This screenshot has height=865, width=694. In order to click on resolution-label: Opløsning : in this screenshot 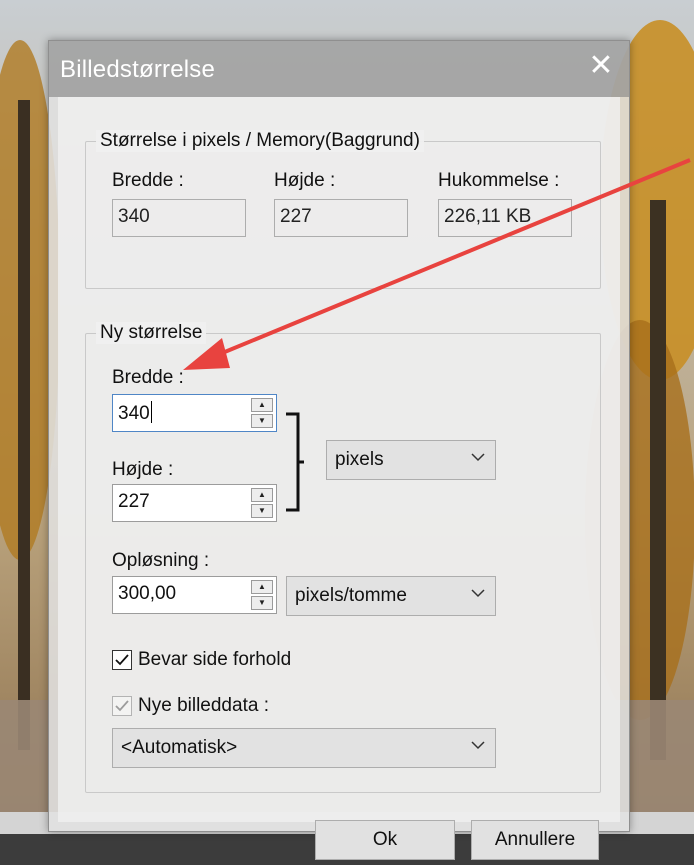, I will do `click(161, 560)`.